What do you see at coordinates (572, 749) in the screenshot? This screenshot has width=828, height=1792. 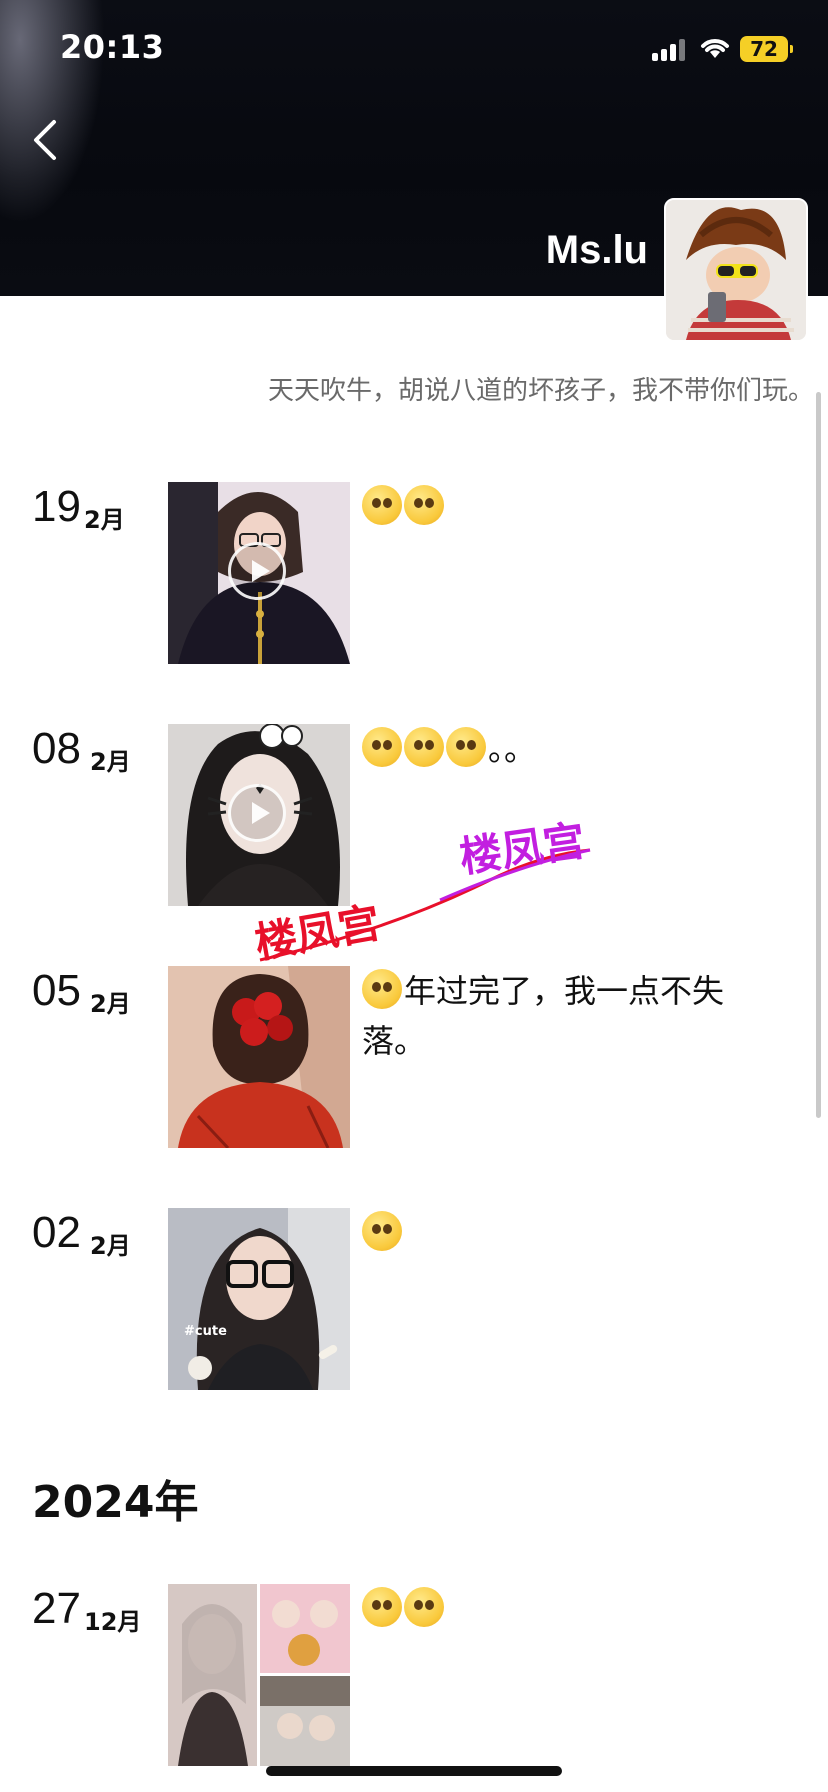 I see `post-text: 。。` at bounding box center [572, 749].